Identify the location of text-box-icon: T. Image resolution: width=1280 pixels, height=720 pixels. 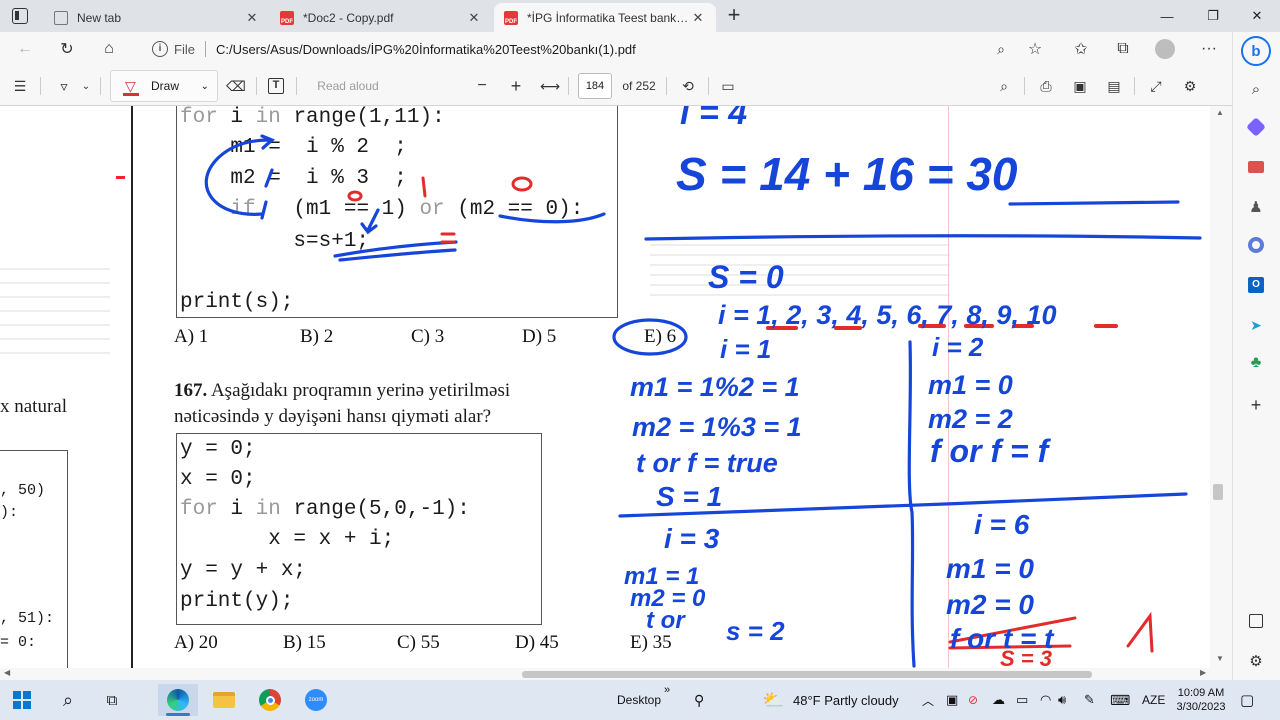
(276, 86).